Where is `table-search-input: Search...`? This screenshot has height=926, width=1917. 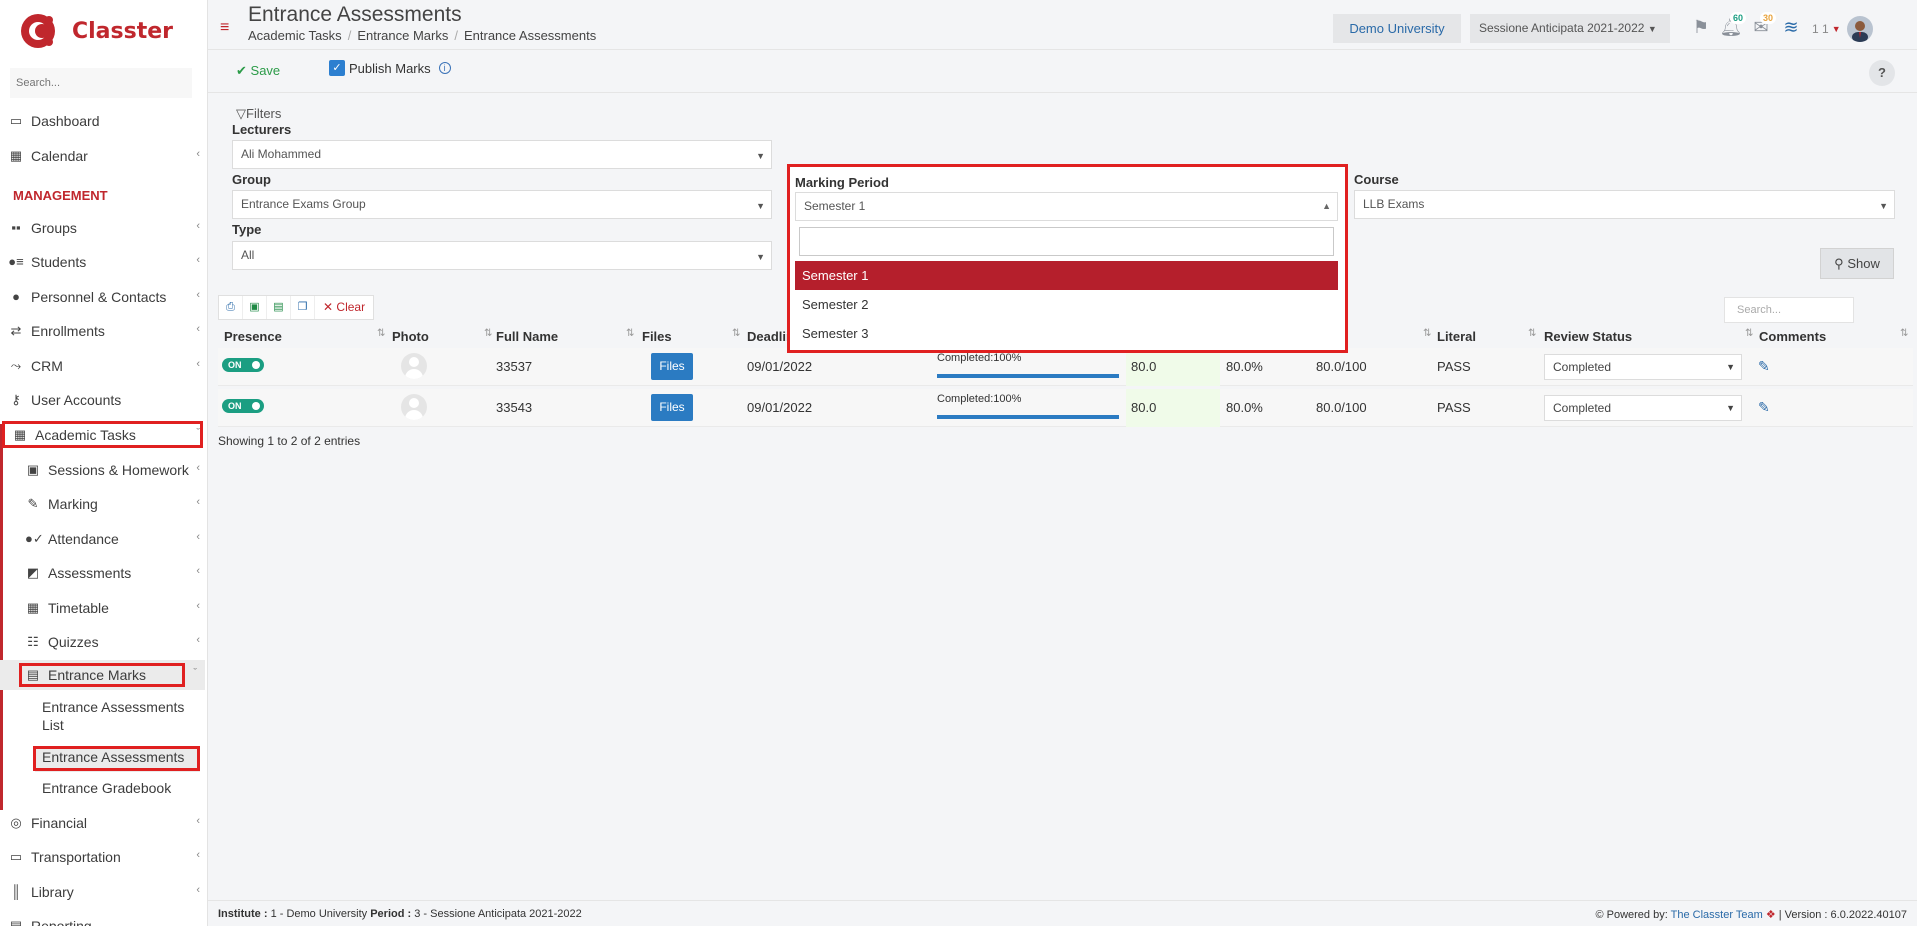
table-search-input: Search... is located at coordinates (1789, 310).